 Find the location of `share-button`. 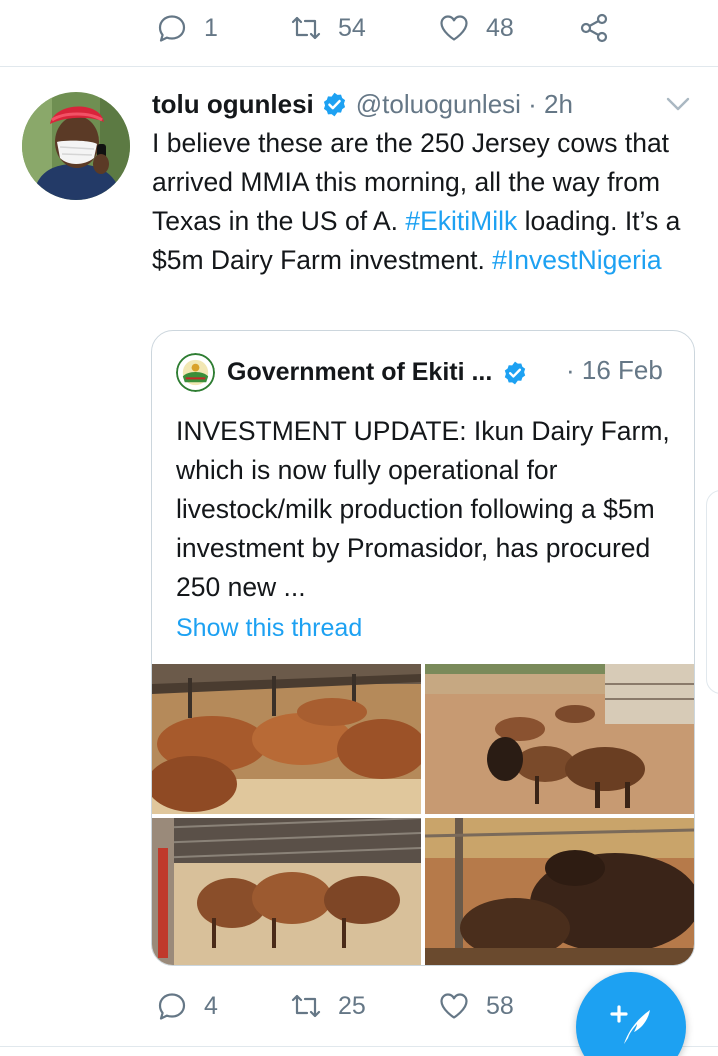

share-button is located at coordinates (594, 29).